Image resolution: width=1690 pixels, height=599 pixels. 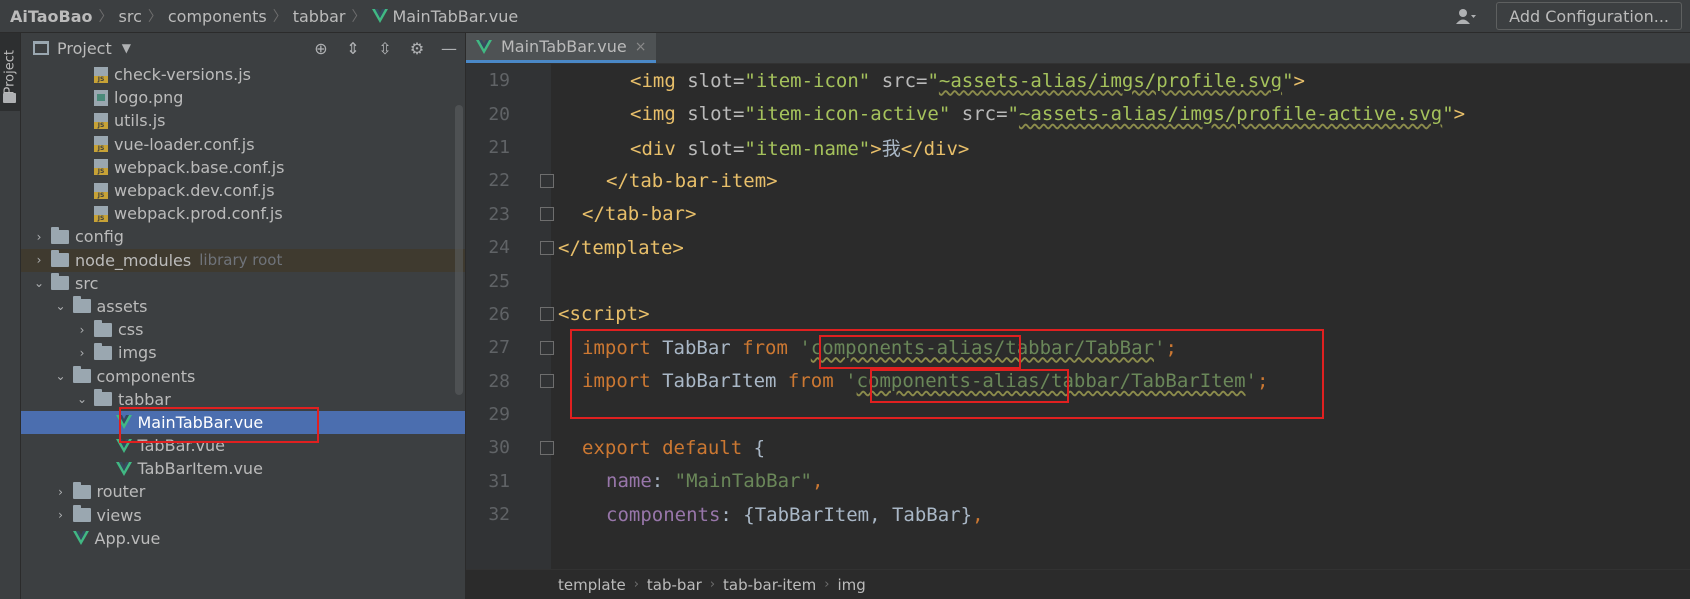 I want to click on vue-file-icon, so click(x=484, y=46).